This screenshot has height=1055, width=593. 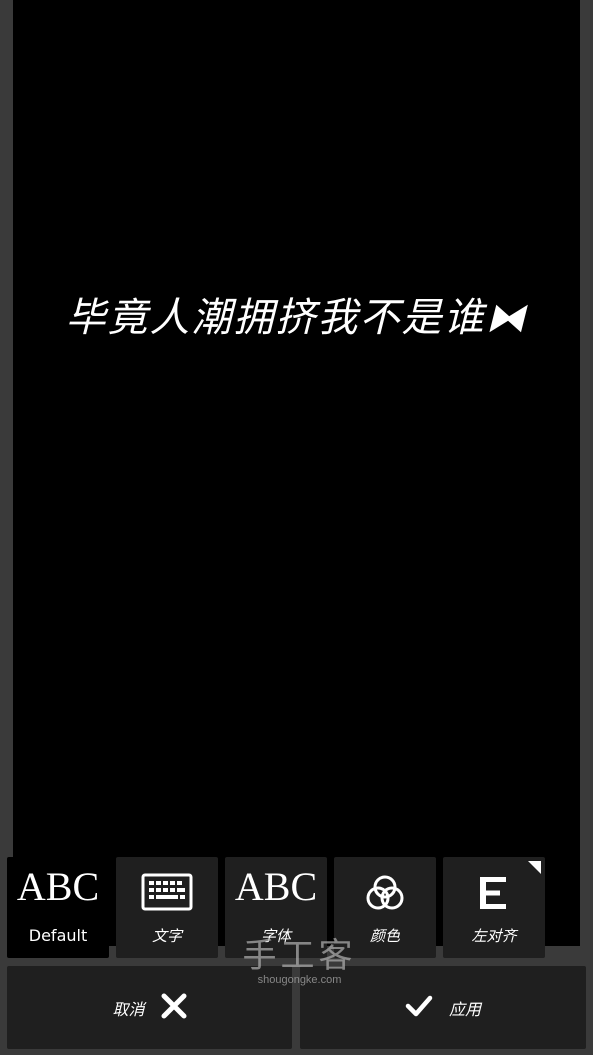 I want to click on close-icon, so click(x=174, y=1008).